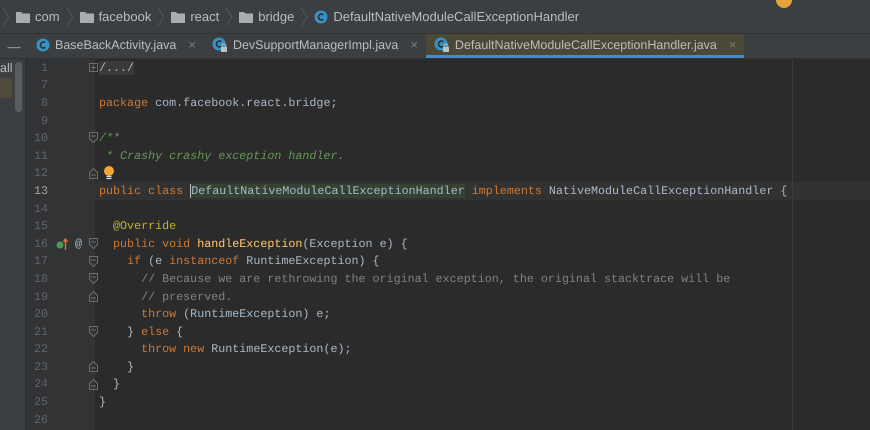 Image resolution: width=870 pixels, height=430 pixels. What do you see at coordinates (224, 155) in the screenshot?
I see `code-line: * Crashy crashy exception handler.` at bounding box center [224, 155].